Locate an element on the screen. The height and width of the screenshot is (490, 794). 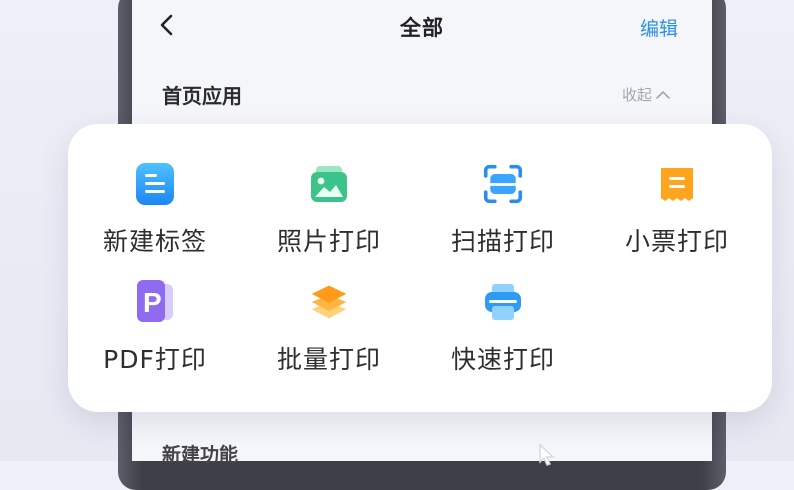
printer-icon is located at coordinates (503, 302).